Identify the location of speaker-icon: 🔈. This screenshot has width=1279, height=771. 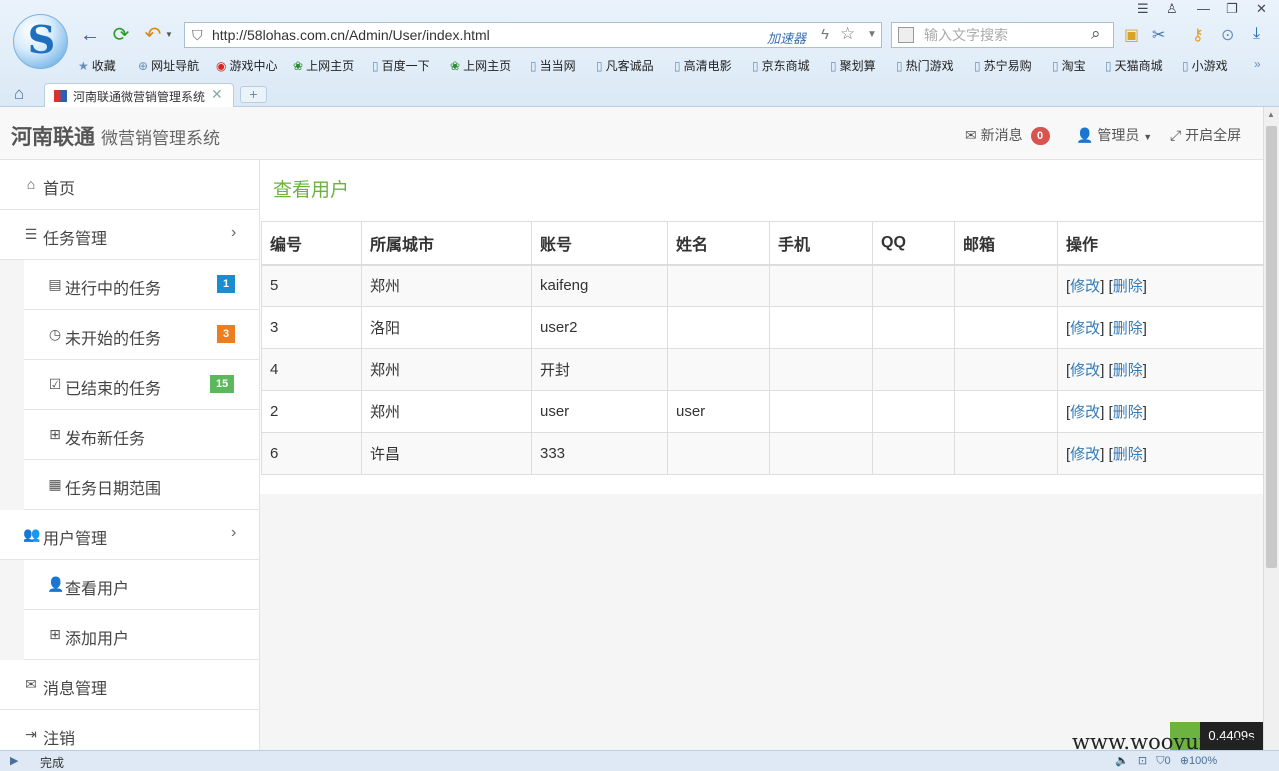
(1122, 761).